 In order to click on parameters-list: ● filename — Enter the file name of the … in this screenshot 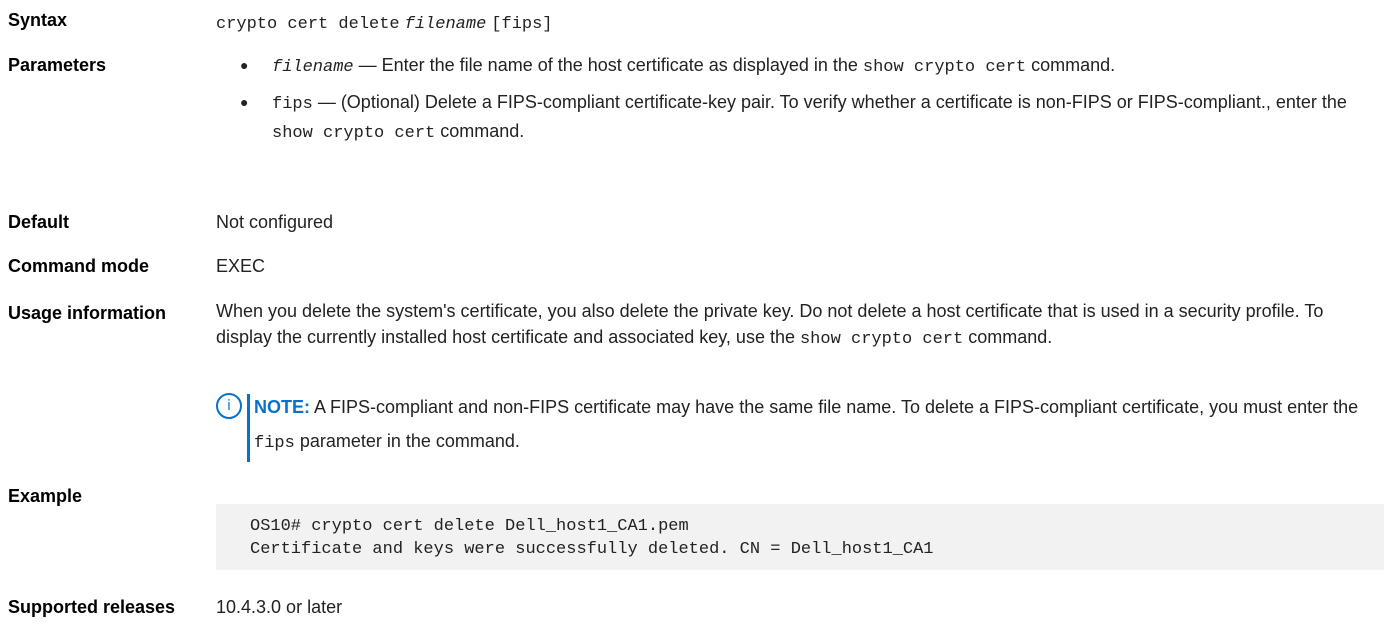, I will do `click(800, 103)`.